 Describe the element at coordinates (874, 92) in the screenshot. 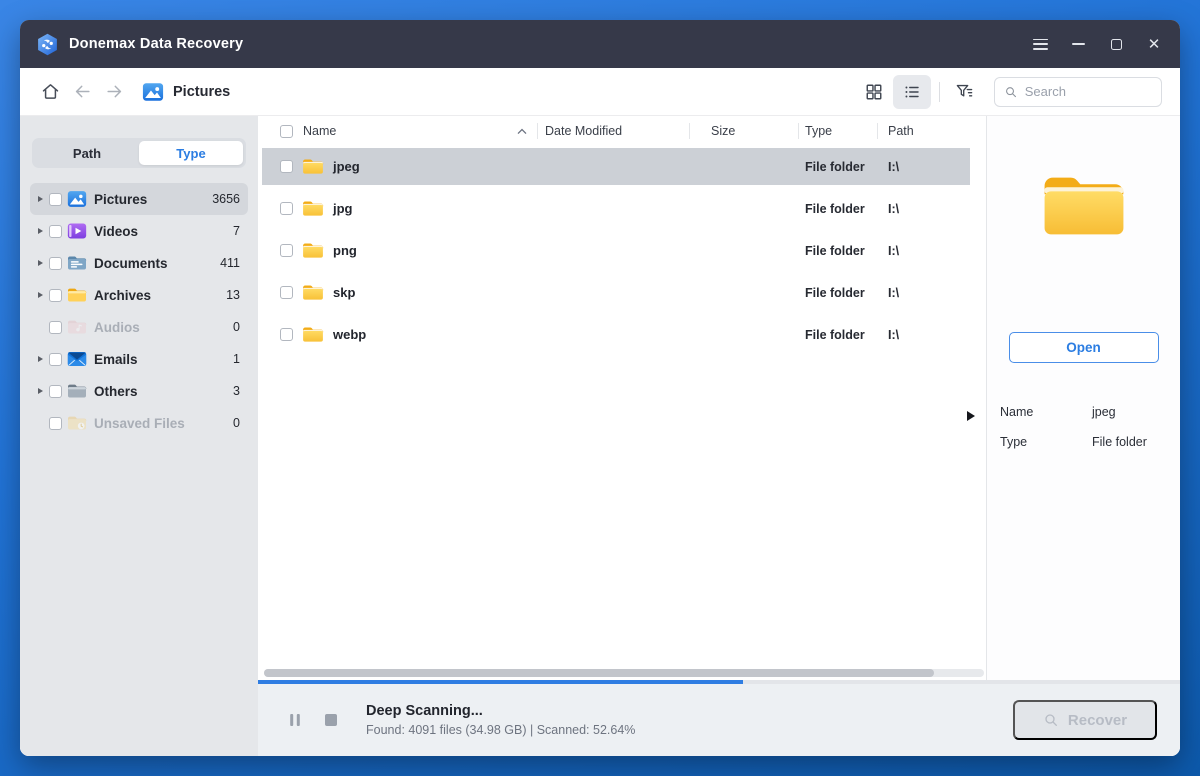

I see `grid-view-button` at that location.